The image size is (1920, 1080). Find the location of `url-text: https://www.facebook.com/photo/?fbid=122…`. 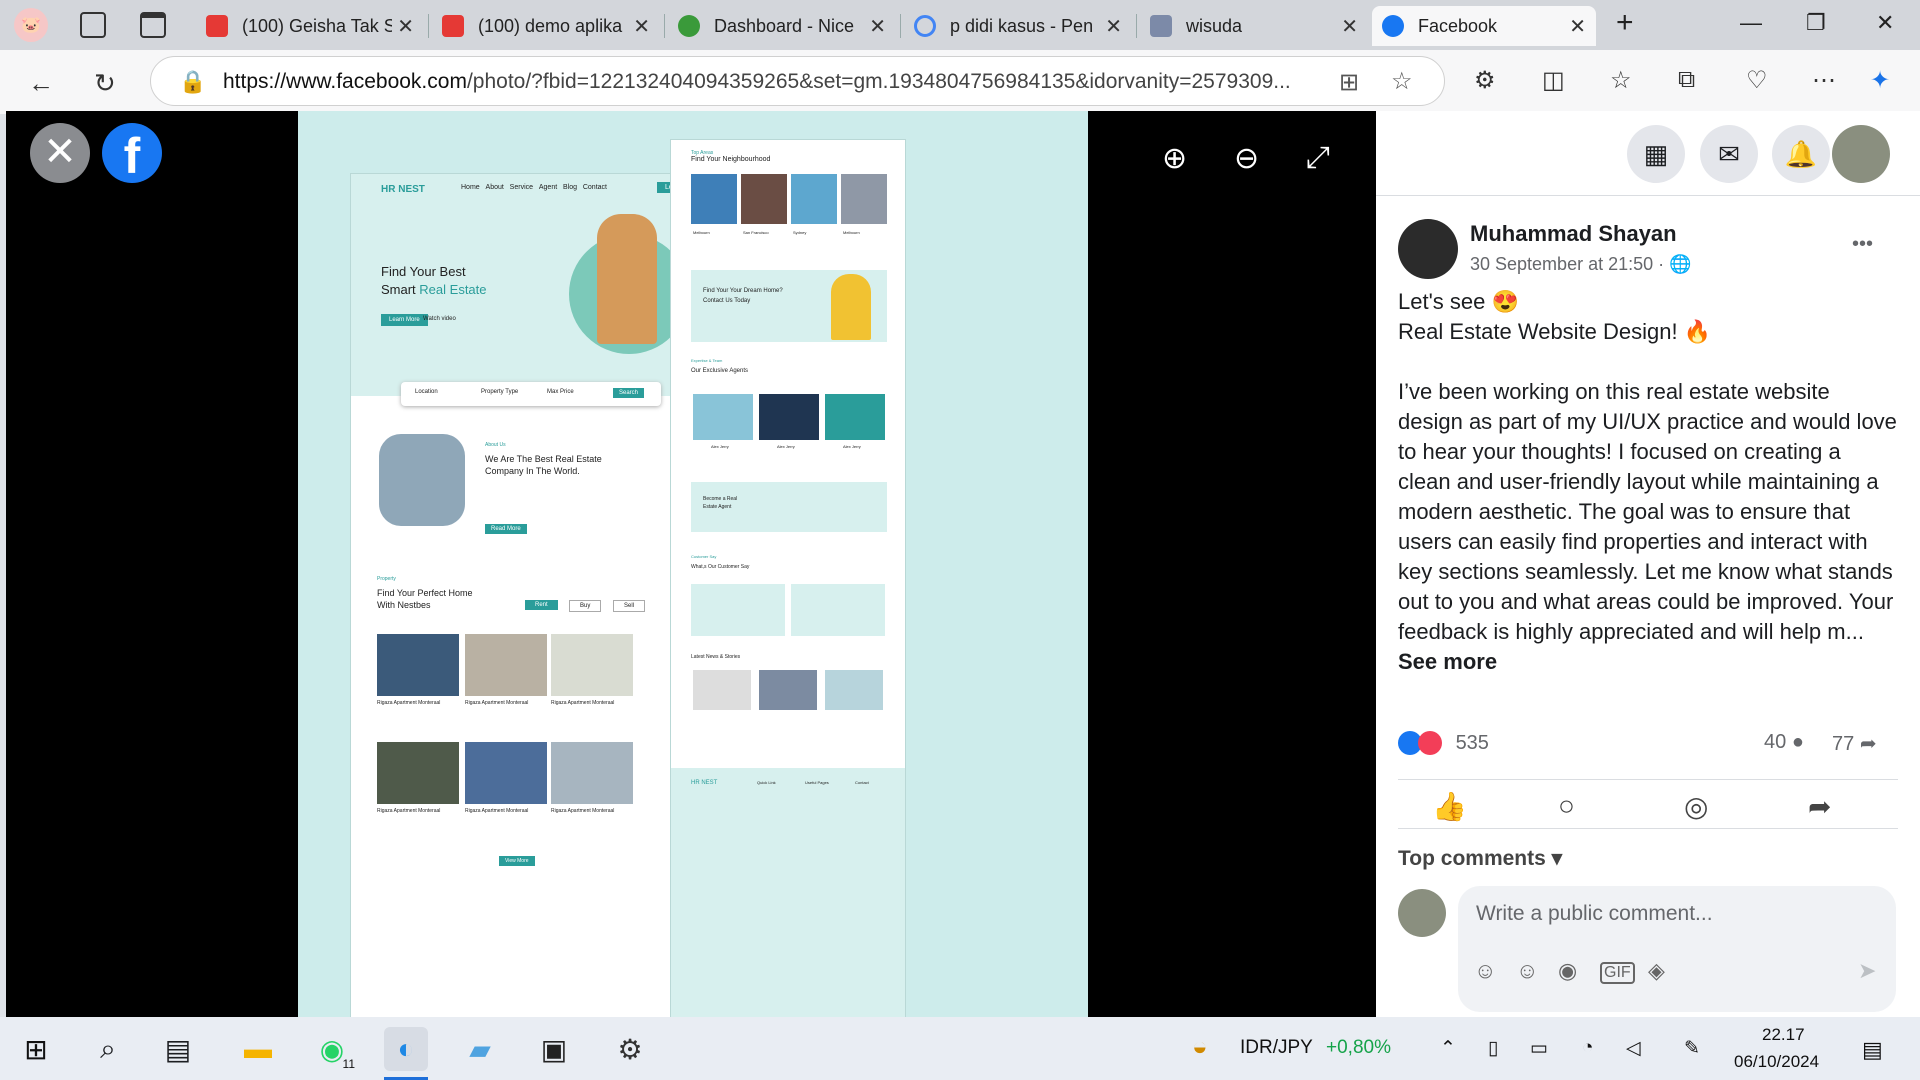

url-text: https://www.facebook.com/photo/?fbid=122… is located at coordinates (773, 82).